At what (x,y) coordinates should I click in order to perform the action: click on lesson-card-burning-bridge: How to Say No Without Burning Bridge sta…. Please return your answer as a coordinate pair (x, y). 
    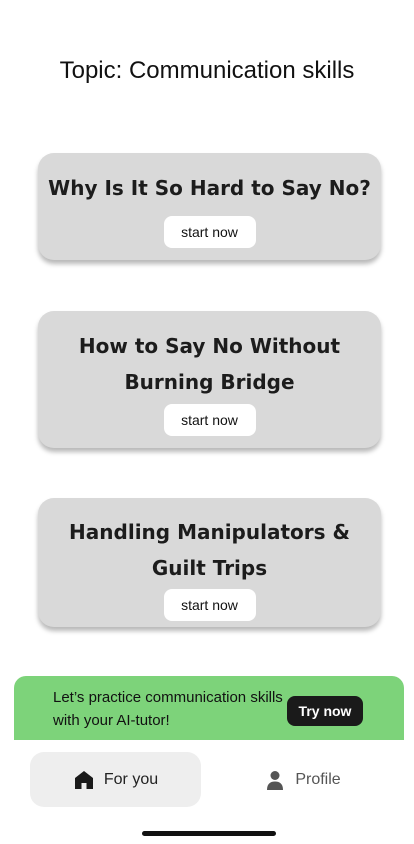
    Looking at the image, I should click on (209, 379).